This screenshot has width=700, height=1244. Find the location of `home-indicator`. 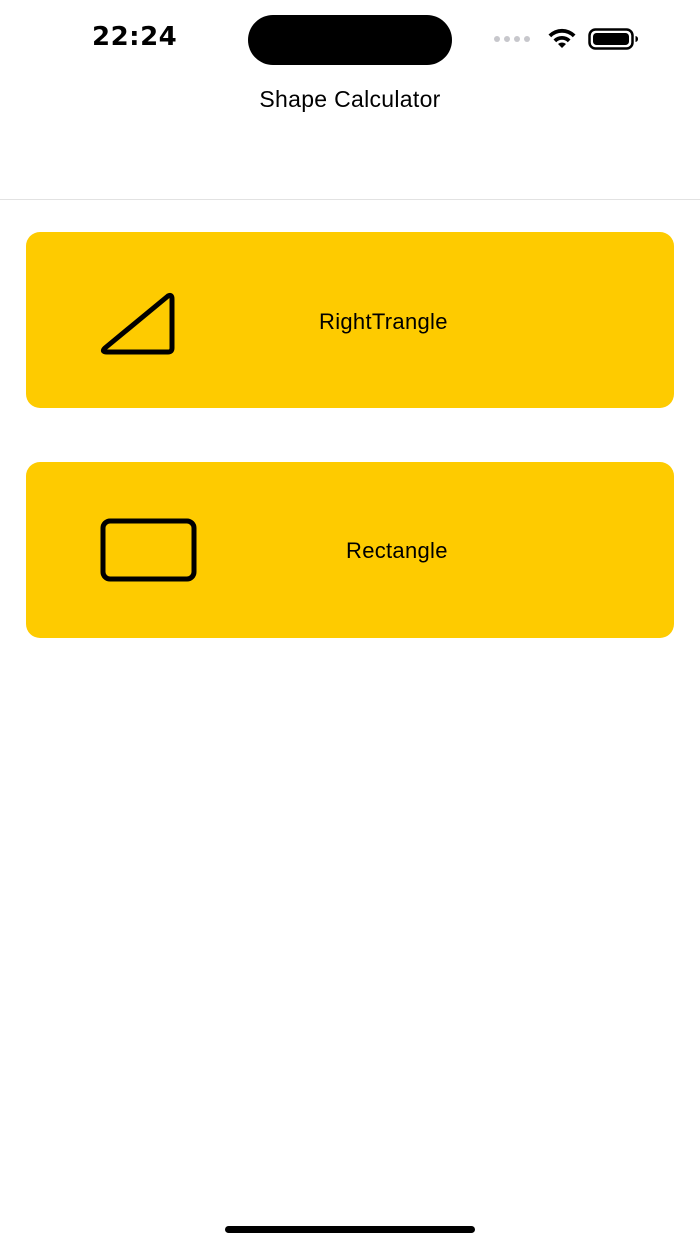

home-indicator is located at coordinates (350, 1229).